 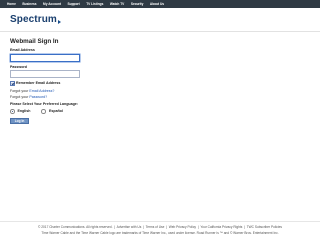 I want to click on nav-item-business: Business, so click(x=29, y=4).